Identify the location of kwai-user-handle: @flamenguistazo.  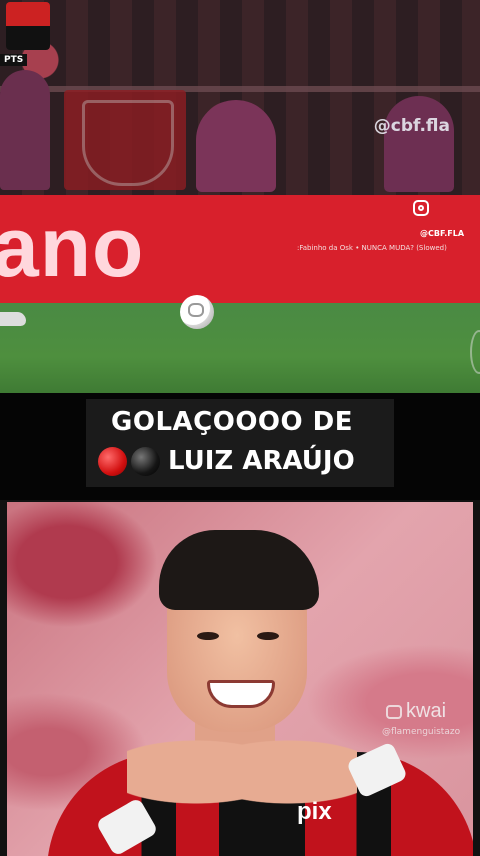
(421, 732).